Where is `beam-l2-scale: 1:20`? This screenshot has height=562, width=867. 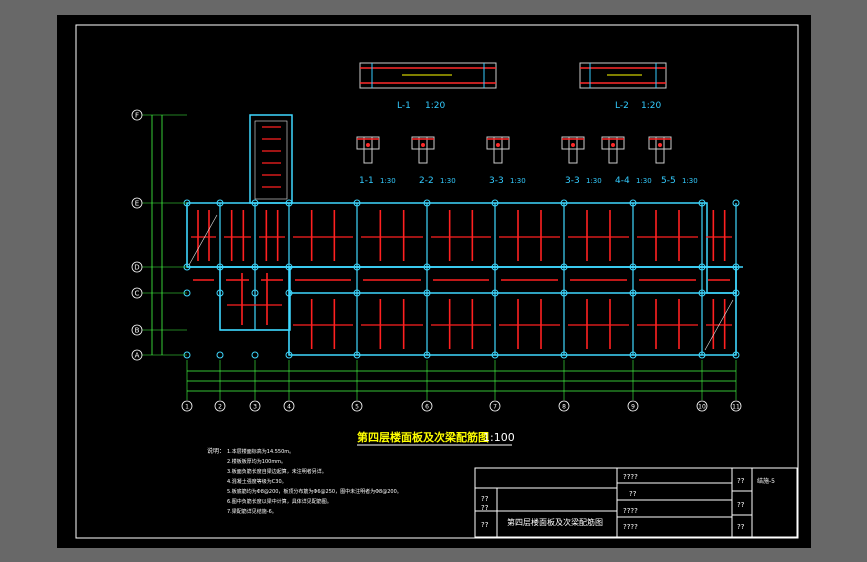 beam-l2-scale: 1:20 is located at coordinates (651, 106).